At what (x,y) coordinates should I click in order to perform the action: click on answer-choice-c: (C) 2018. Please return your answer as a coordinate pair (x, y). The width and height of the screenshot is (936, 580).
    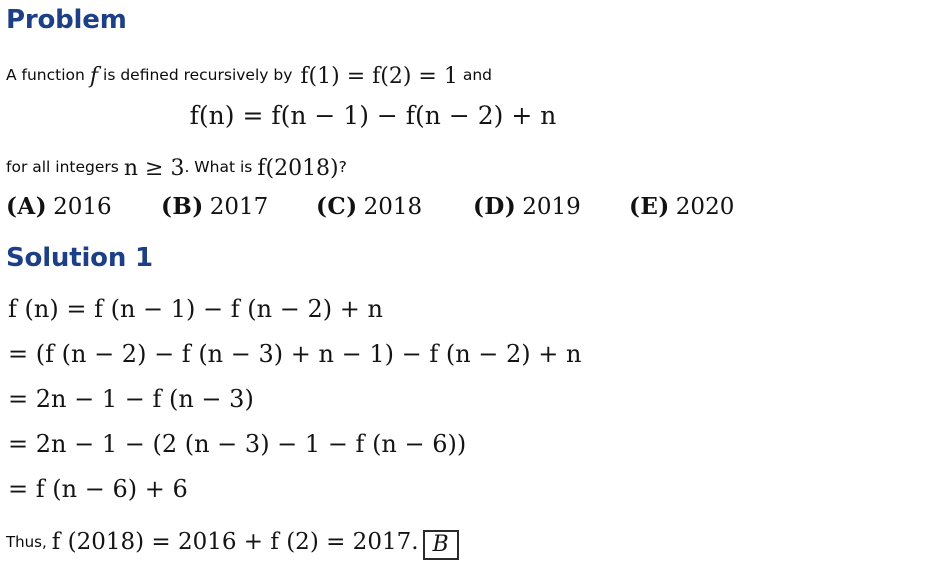
    Looking at the image, I should click on (369, 207).